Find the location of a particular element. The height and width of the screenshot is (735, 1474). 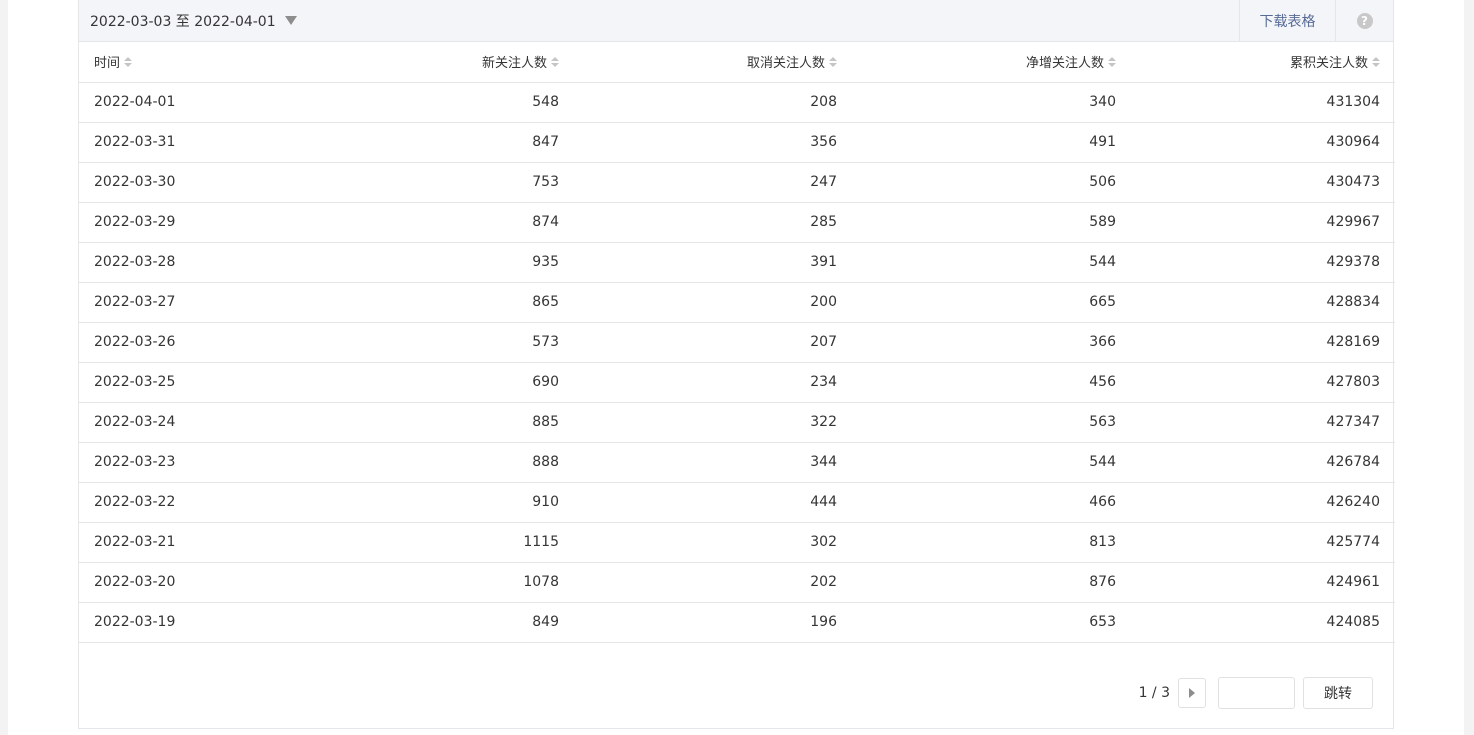

table-row: 2022-03-30 753 247 506 430473 is located at coordinates (737, 182).